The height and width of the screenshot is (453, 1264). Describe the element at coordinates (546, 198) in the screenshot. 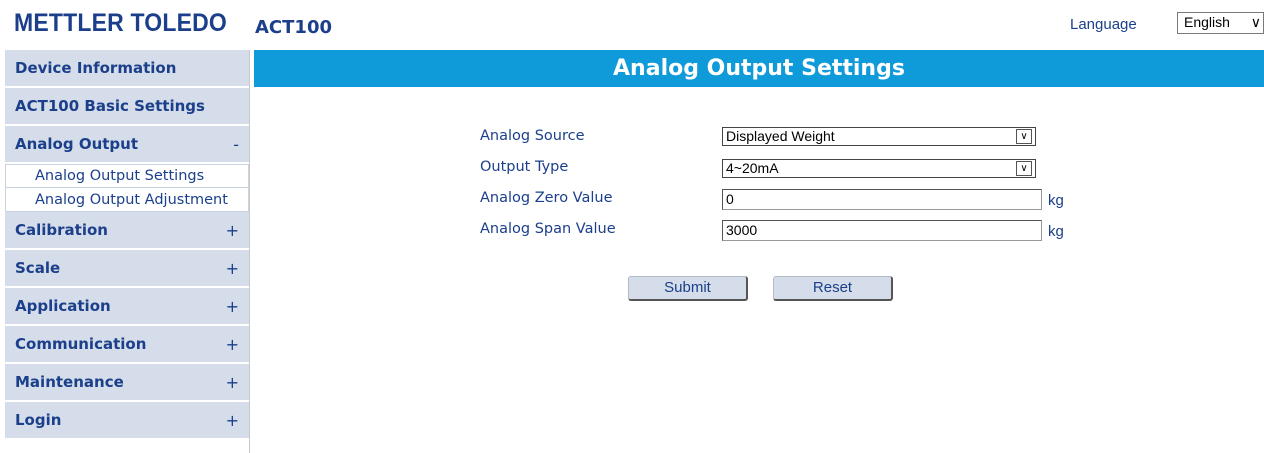

I see `analog-zero-label: Analog Zero Value` at that location.